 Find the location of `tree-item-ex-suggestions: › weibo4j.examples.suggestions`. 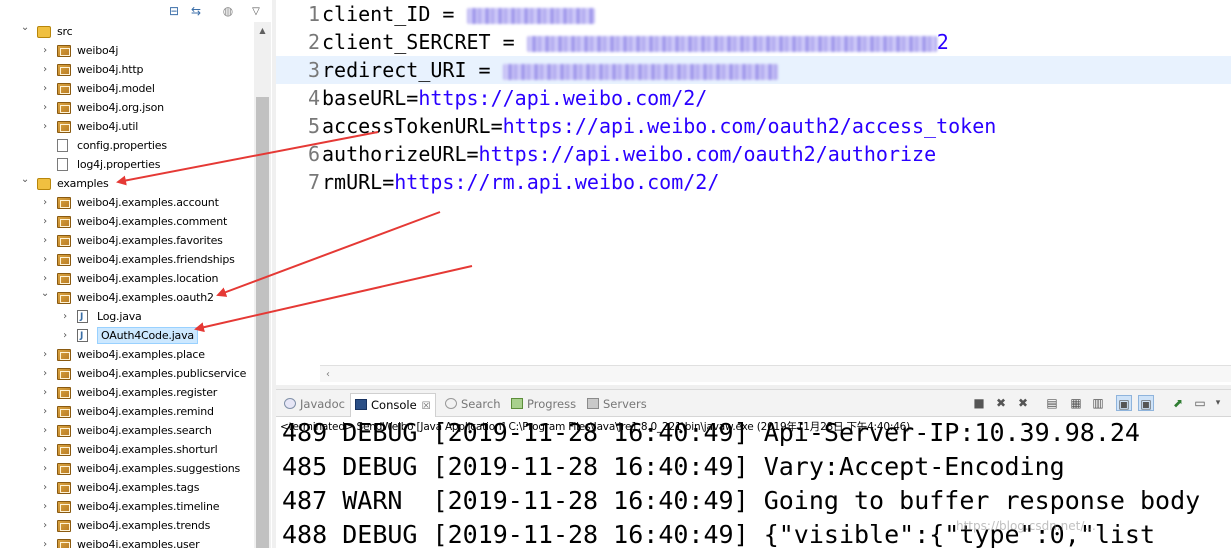

tree-item-ex-suggestions: › weibo4j.examples.suggestions is located at coordinates (127, 468).